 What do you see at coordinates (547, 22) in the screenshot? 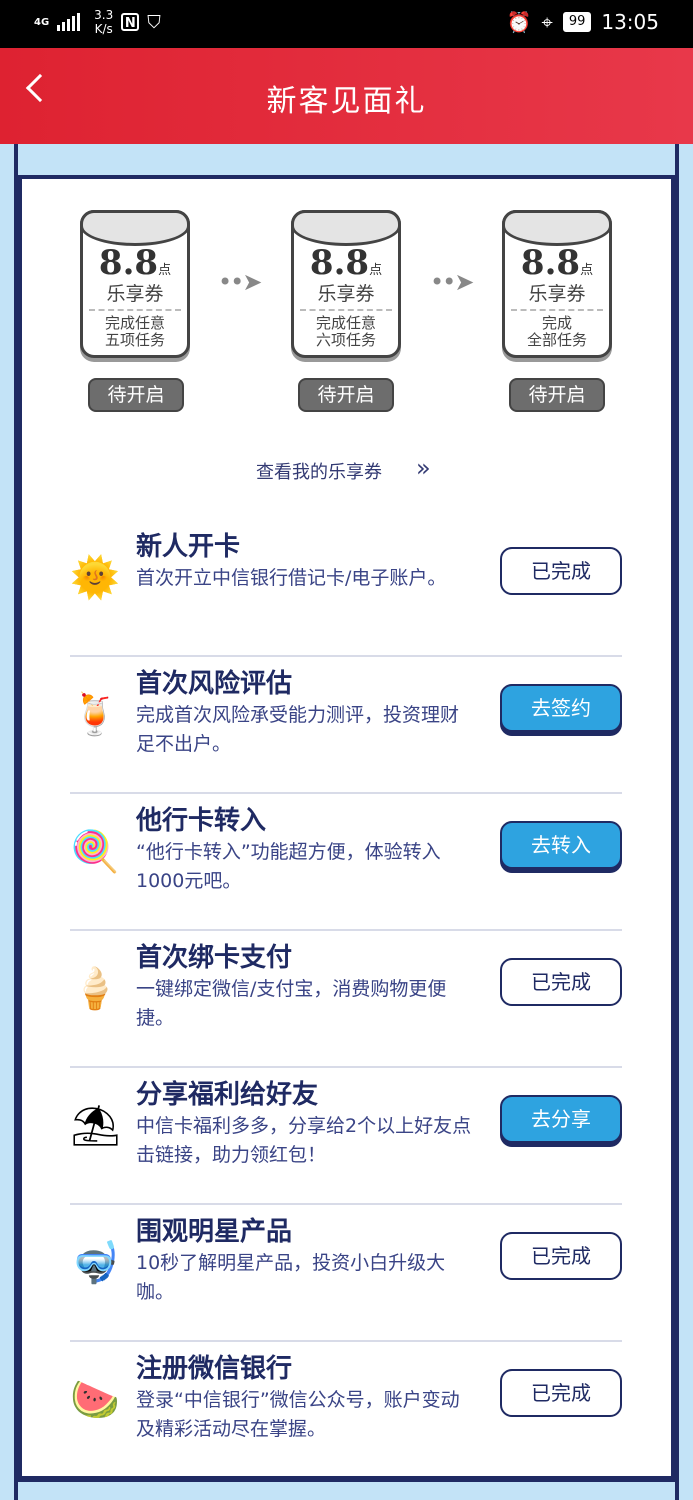
I see `location-icon: ⌖` at bounding box center [547, 22].